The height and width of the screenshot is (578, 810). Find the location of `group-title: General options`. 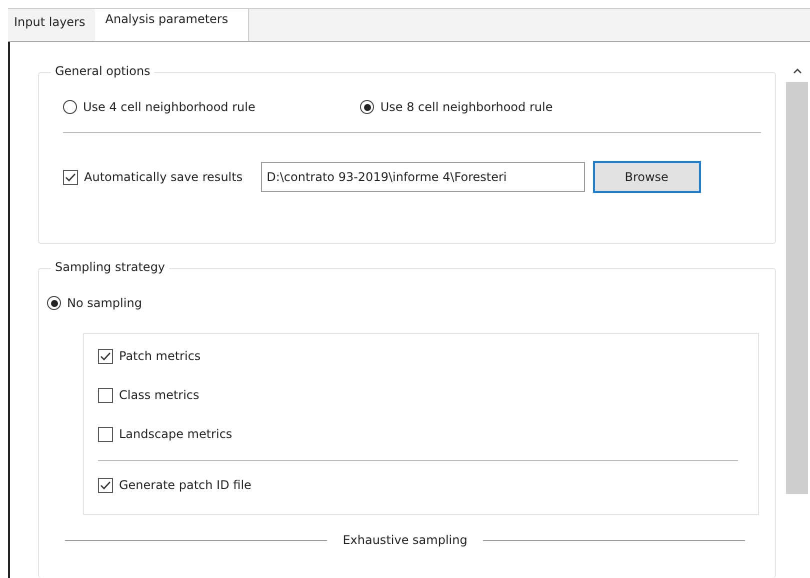

group-title: General options is located at coordinates (102, 71).